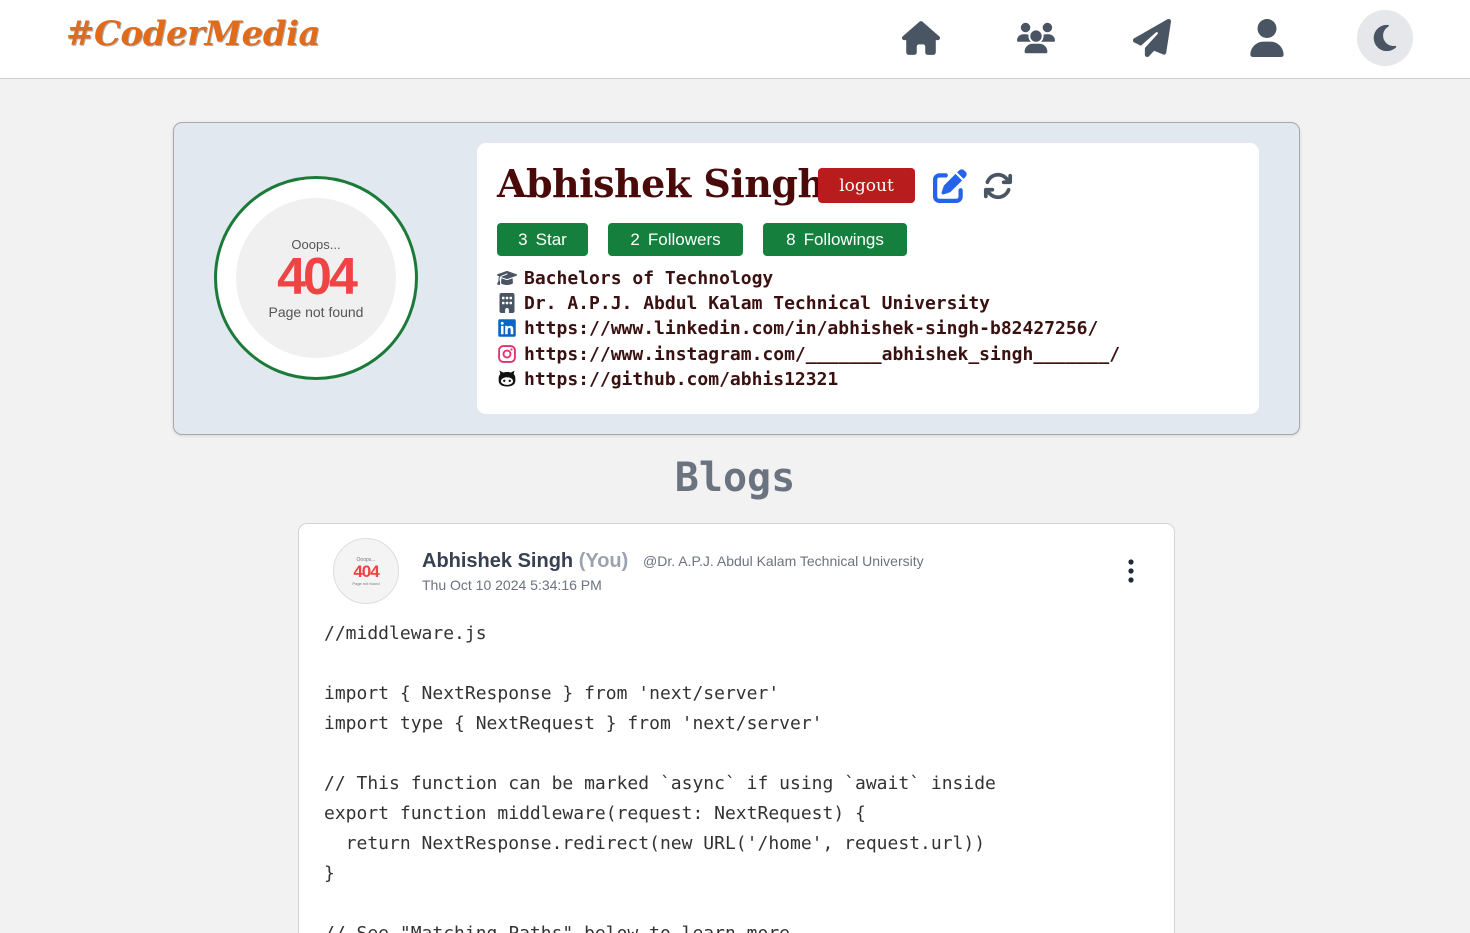 The height and width of the screenshot is (933, 1470). What do you see at coordinates (635, 239) in the screenshot?
I see `followers-count: 2` at bounding box center [635, 239].